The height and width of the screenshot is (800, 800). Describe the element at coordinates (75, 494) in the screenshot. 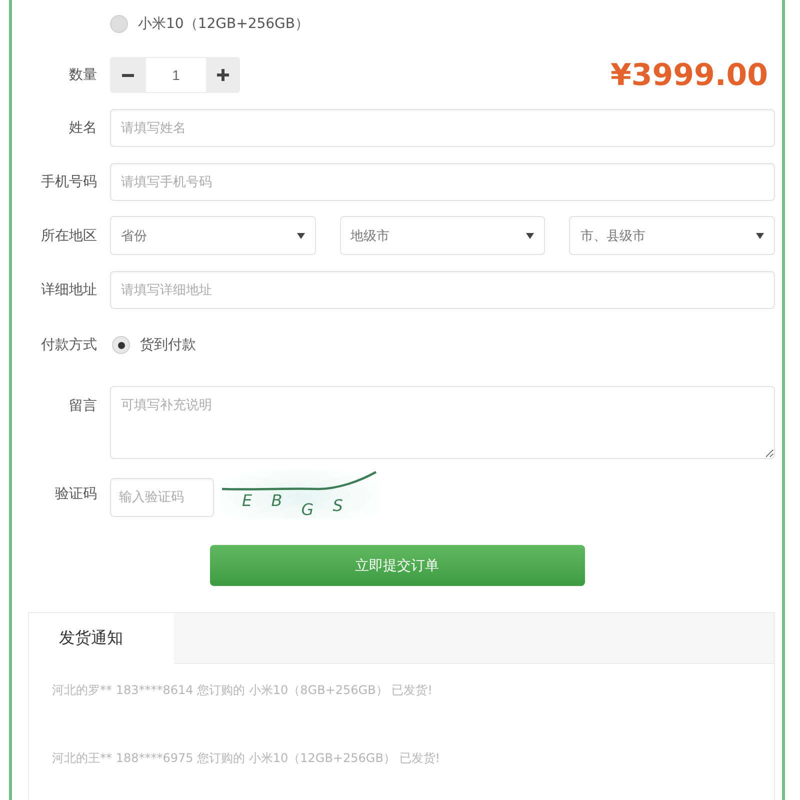

I see `field-label: 验证码` at that location.